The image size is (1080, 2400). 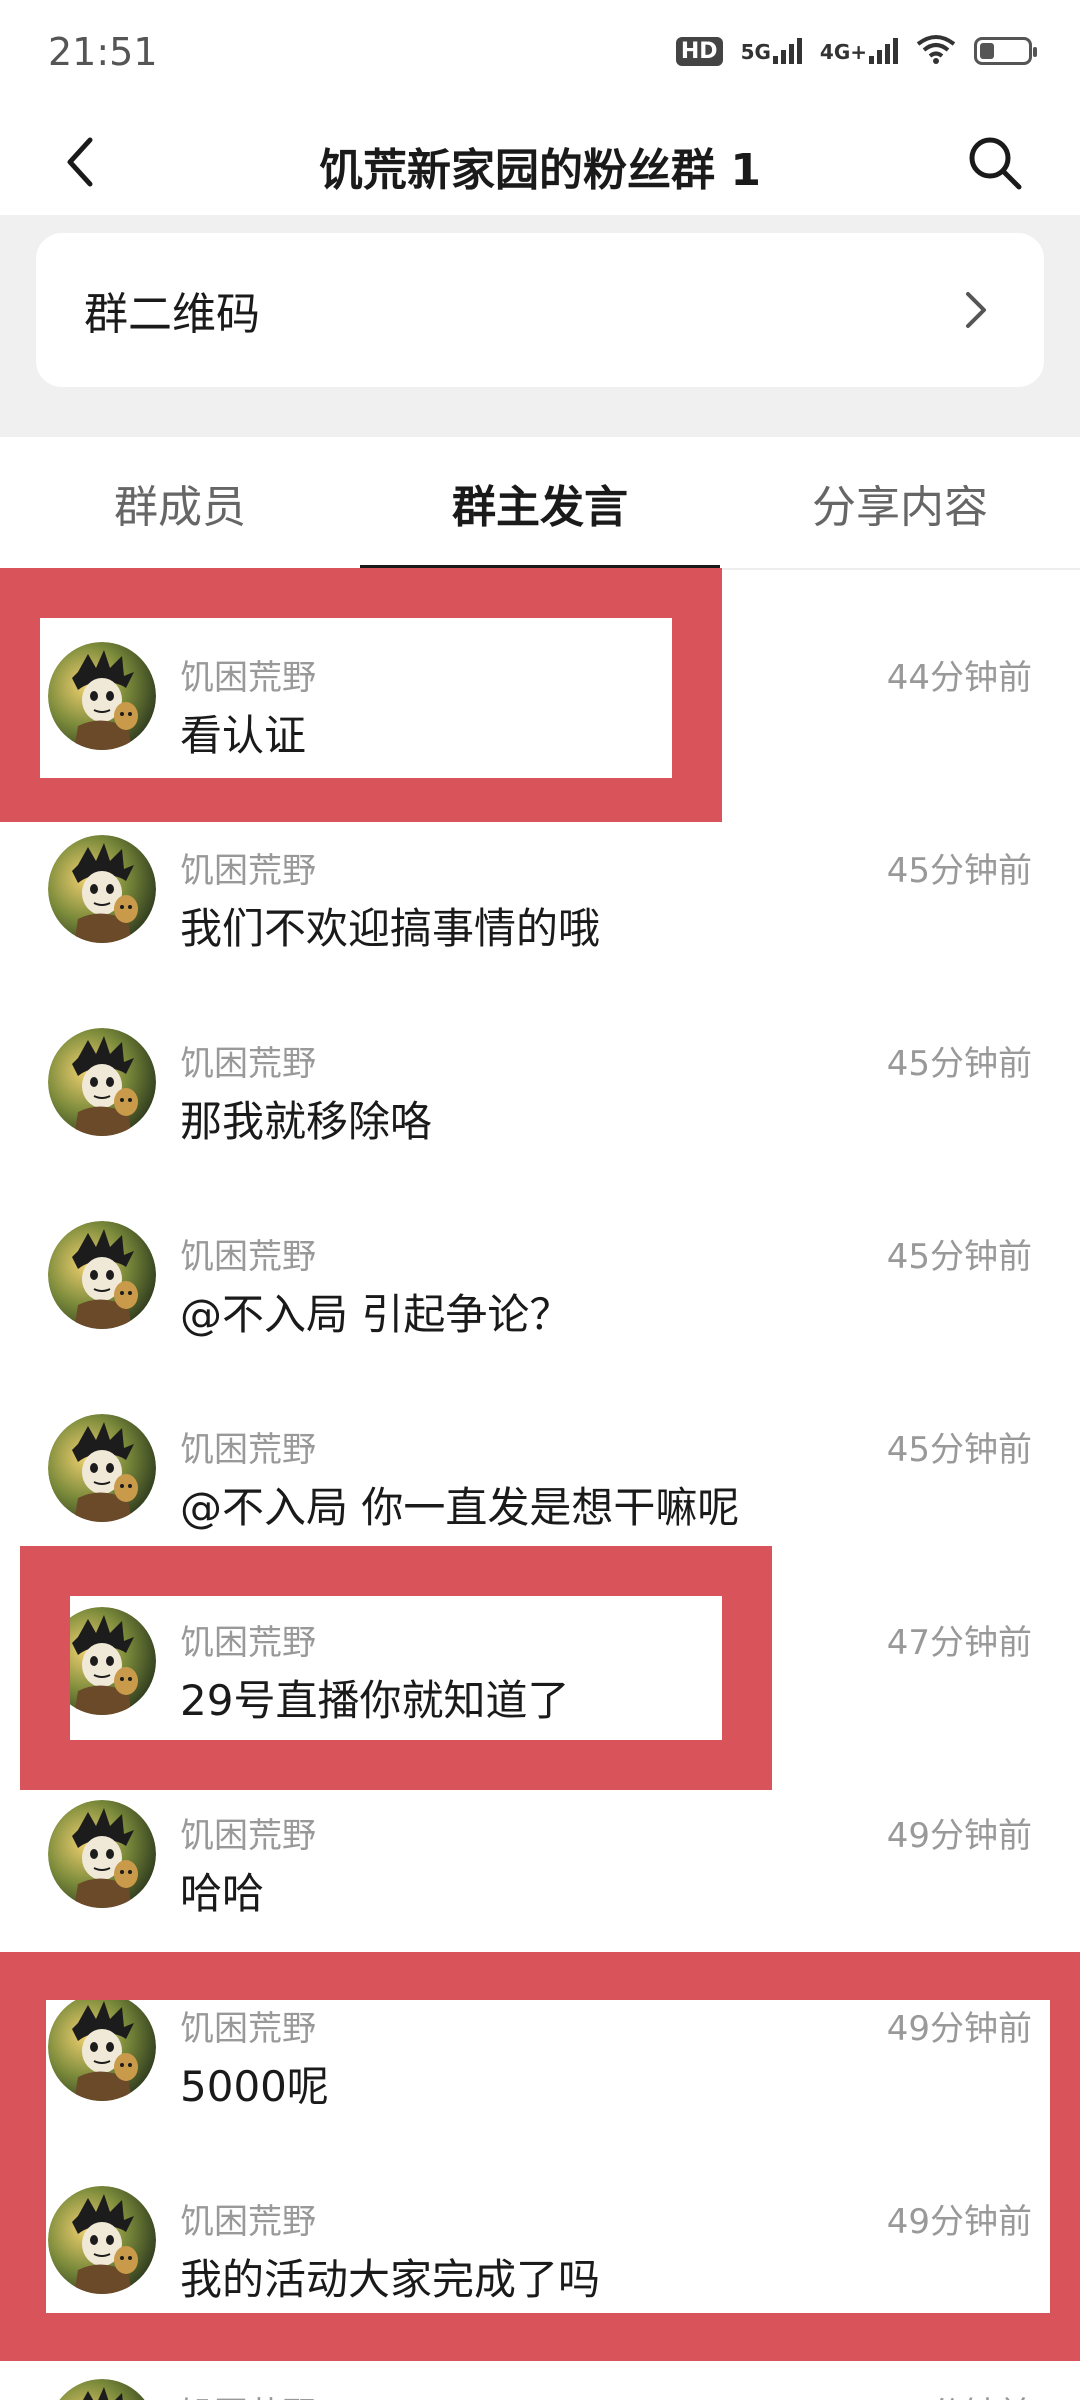 I want to click on page-title: 饥荒新家园的粉丝群 1, so click(x=540, y=170).